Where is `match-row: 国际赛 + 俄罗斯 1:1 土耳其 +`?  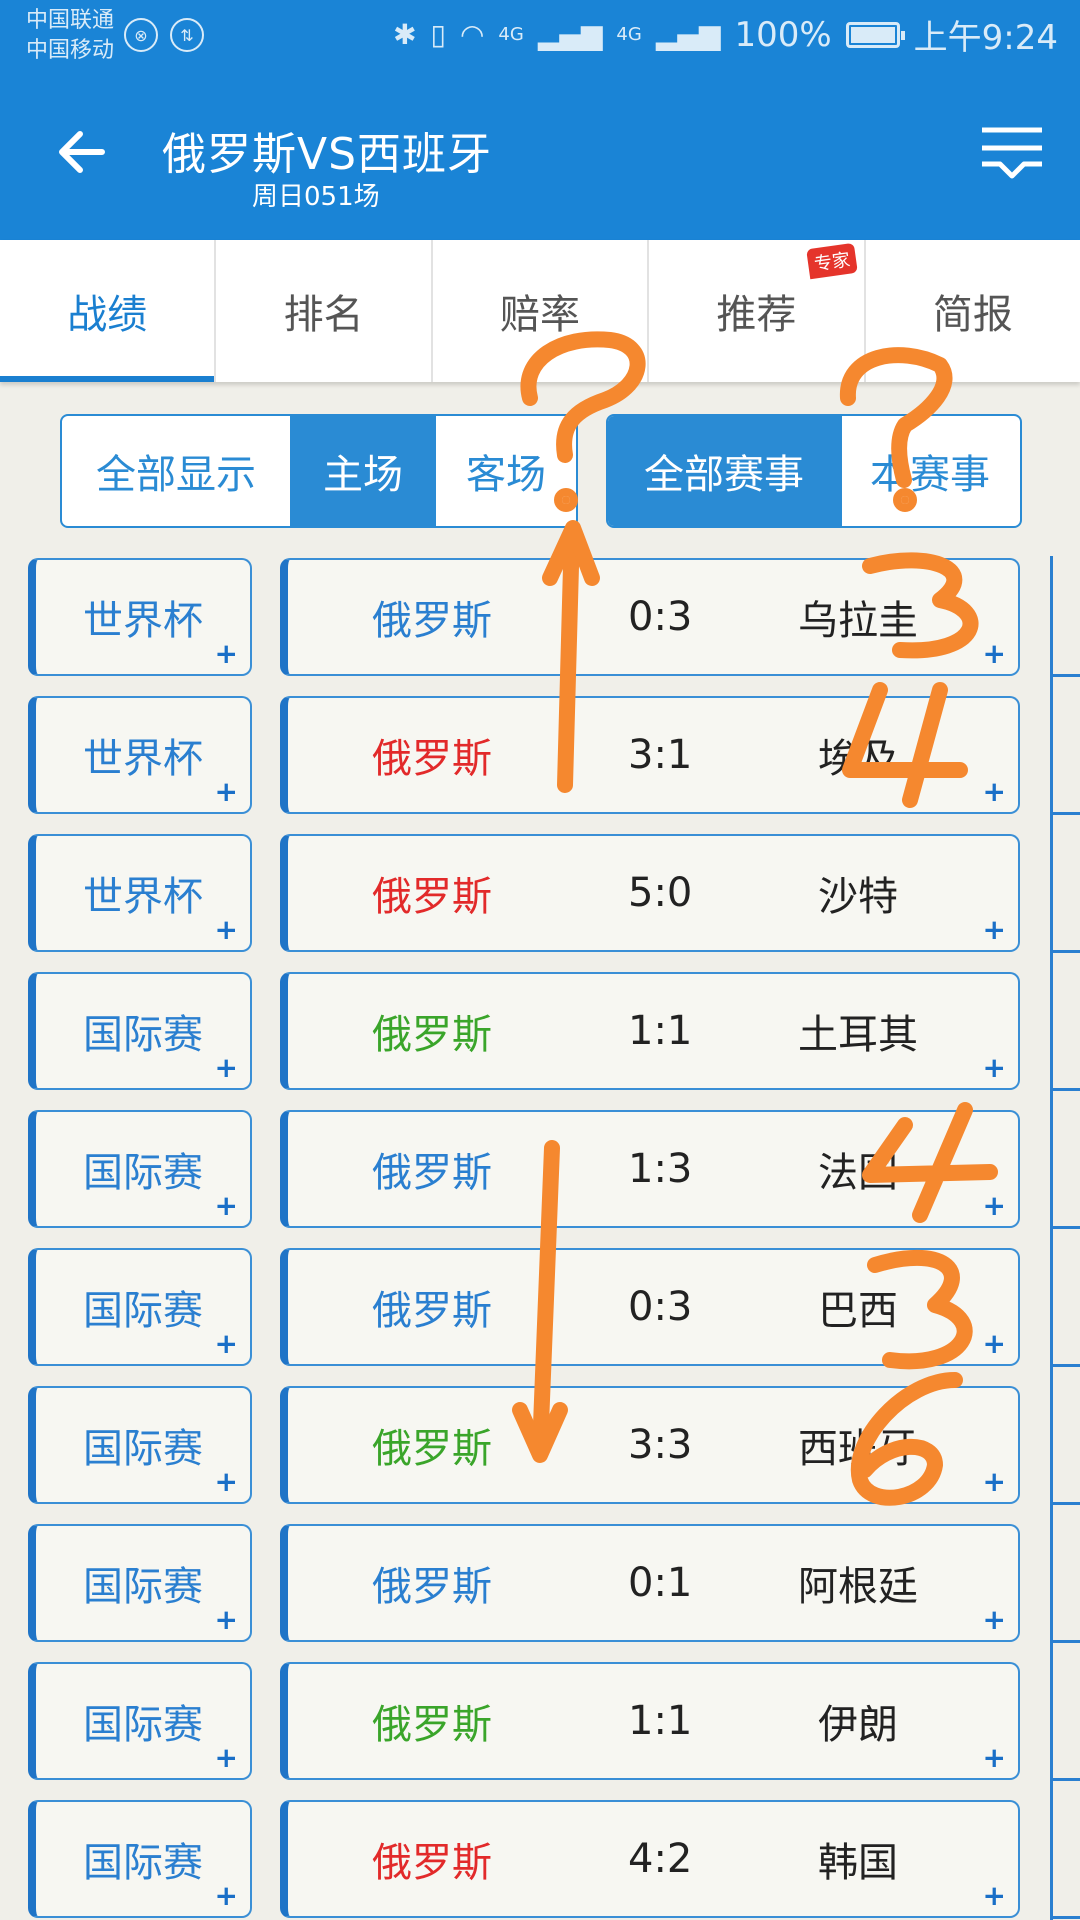 match-row: 国际赛 + 俄罗斯 1:1 土耳其 + is located at coordinates (540, 1035).